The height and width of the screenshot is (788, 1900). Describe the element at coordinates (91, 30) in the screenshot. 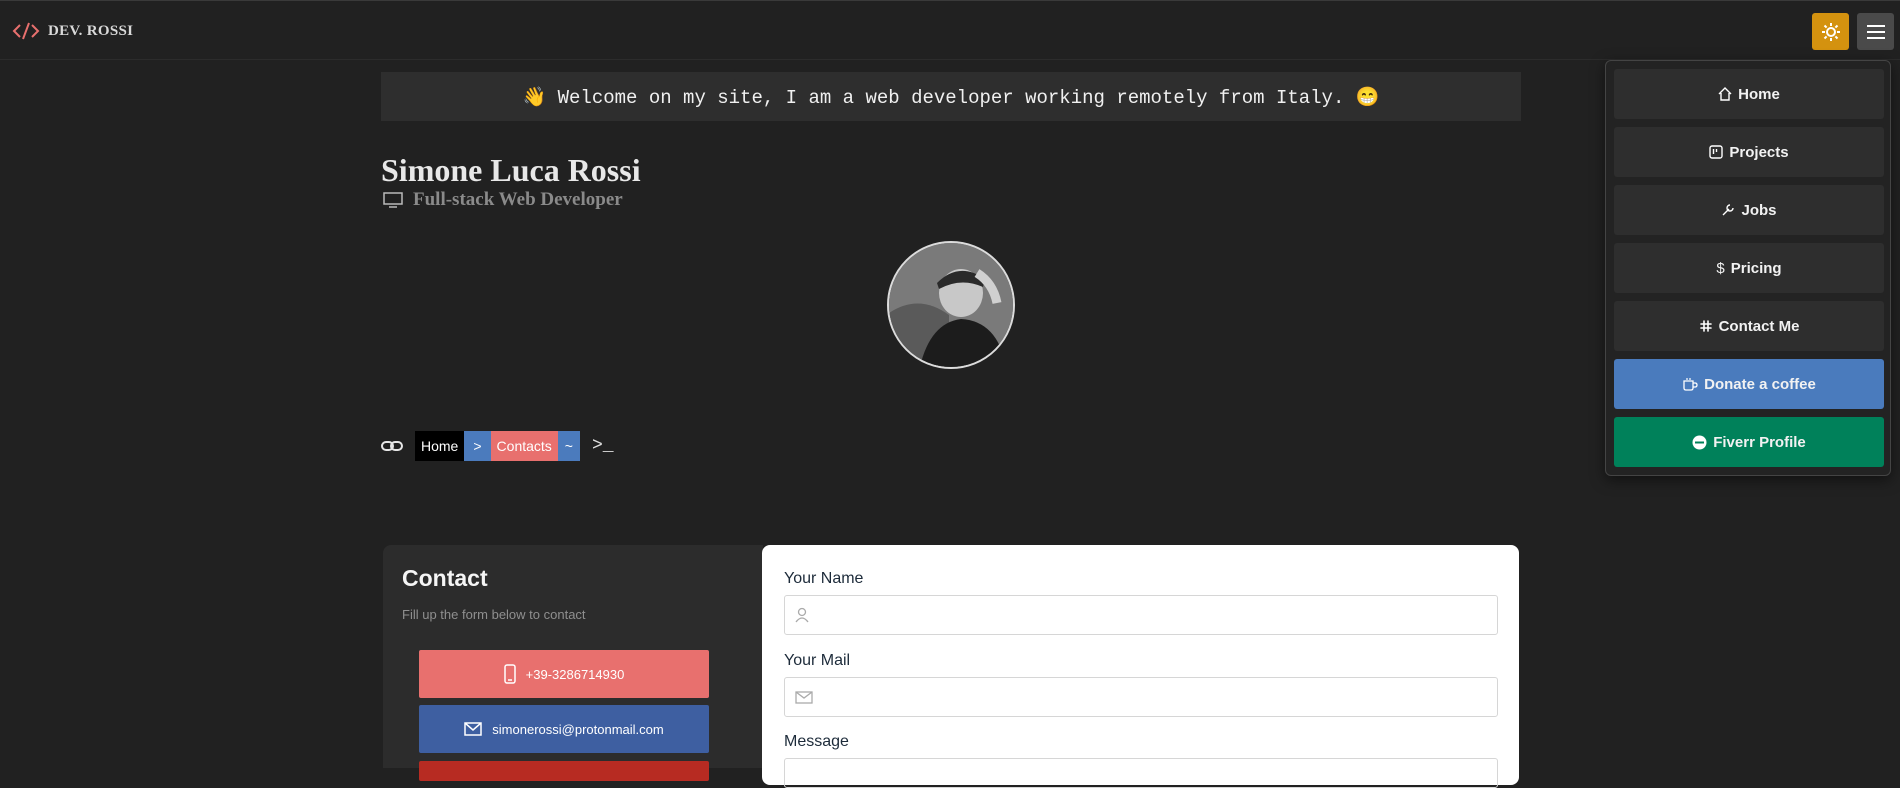

I see `brand-name: DEV. ROSSI` at that location.